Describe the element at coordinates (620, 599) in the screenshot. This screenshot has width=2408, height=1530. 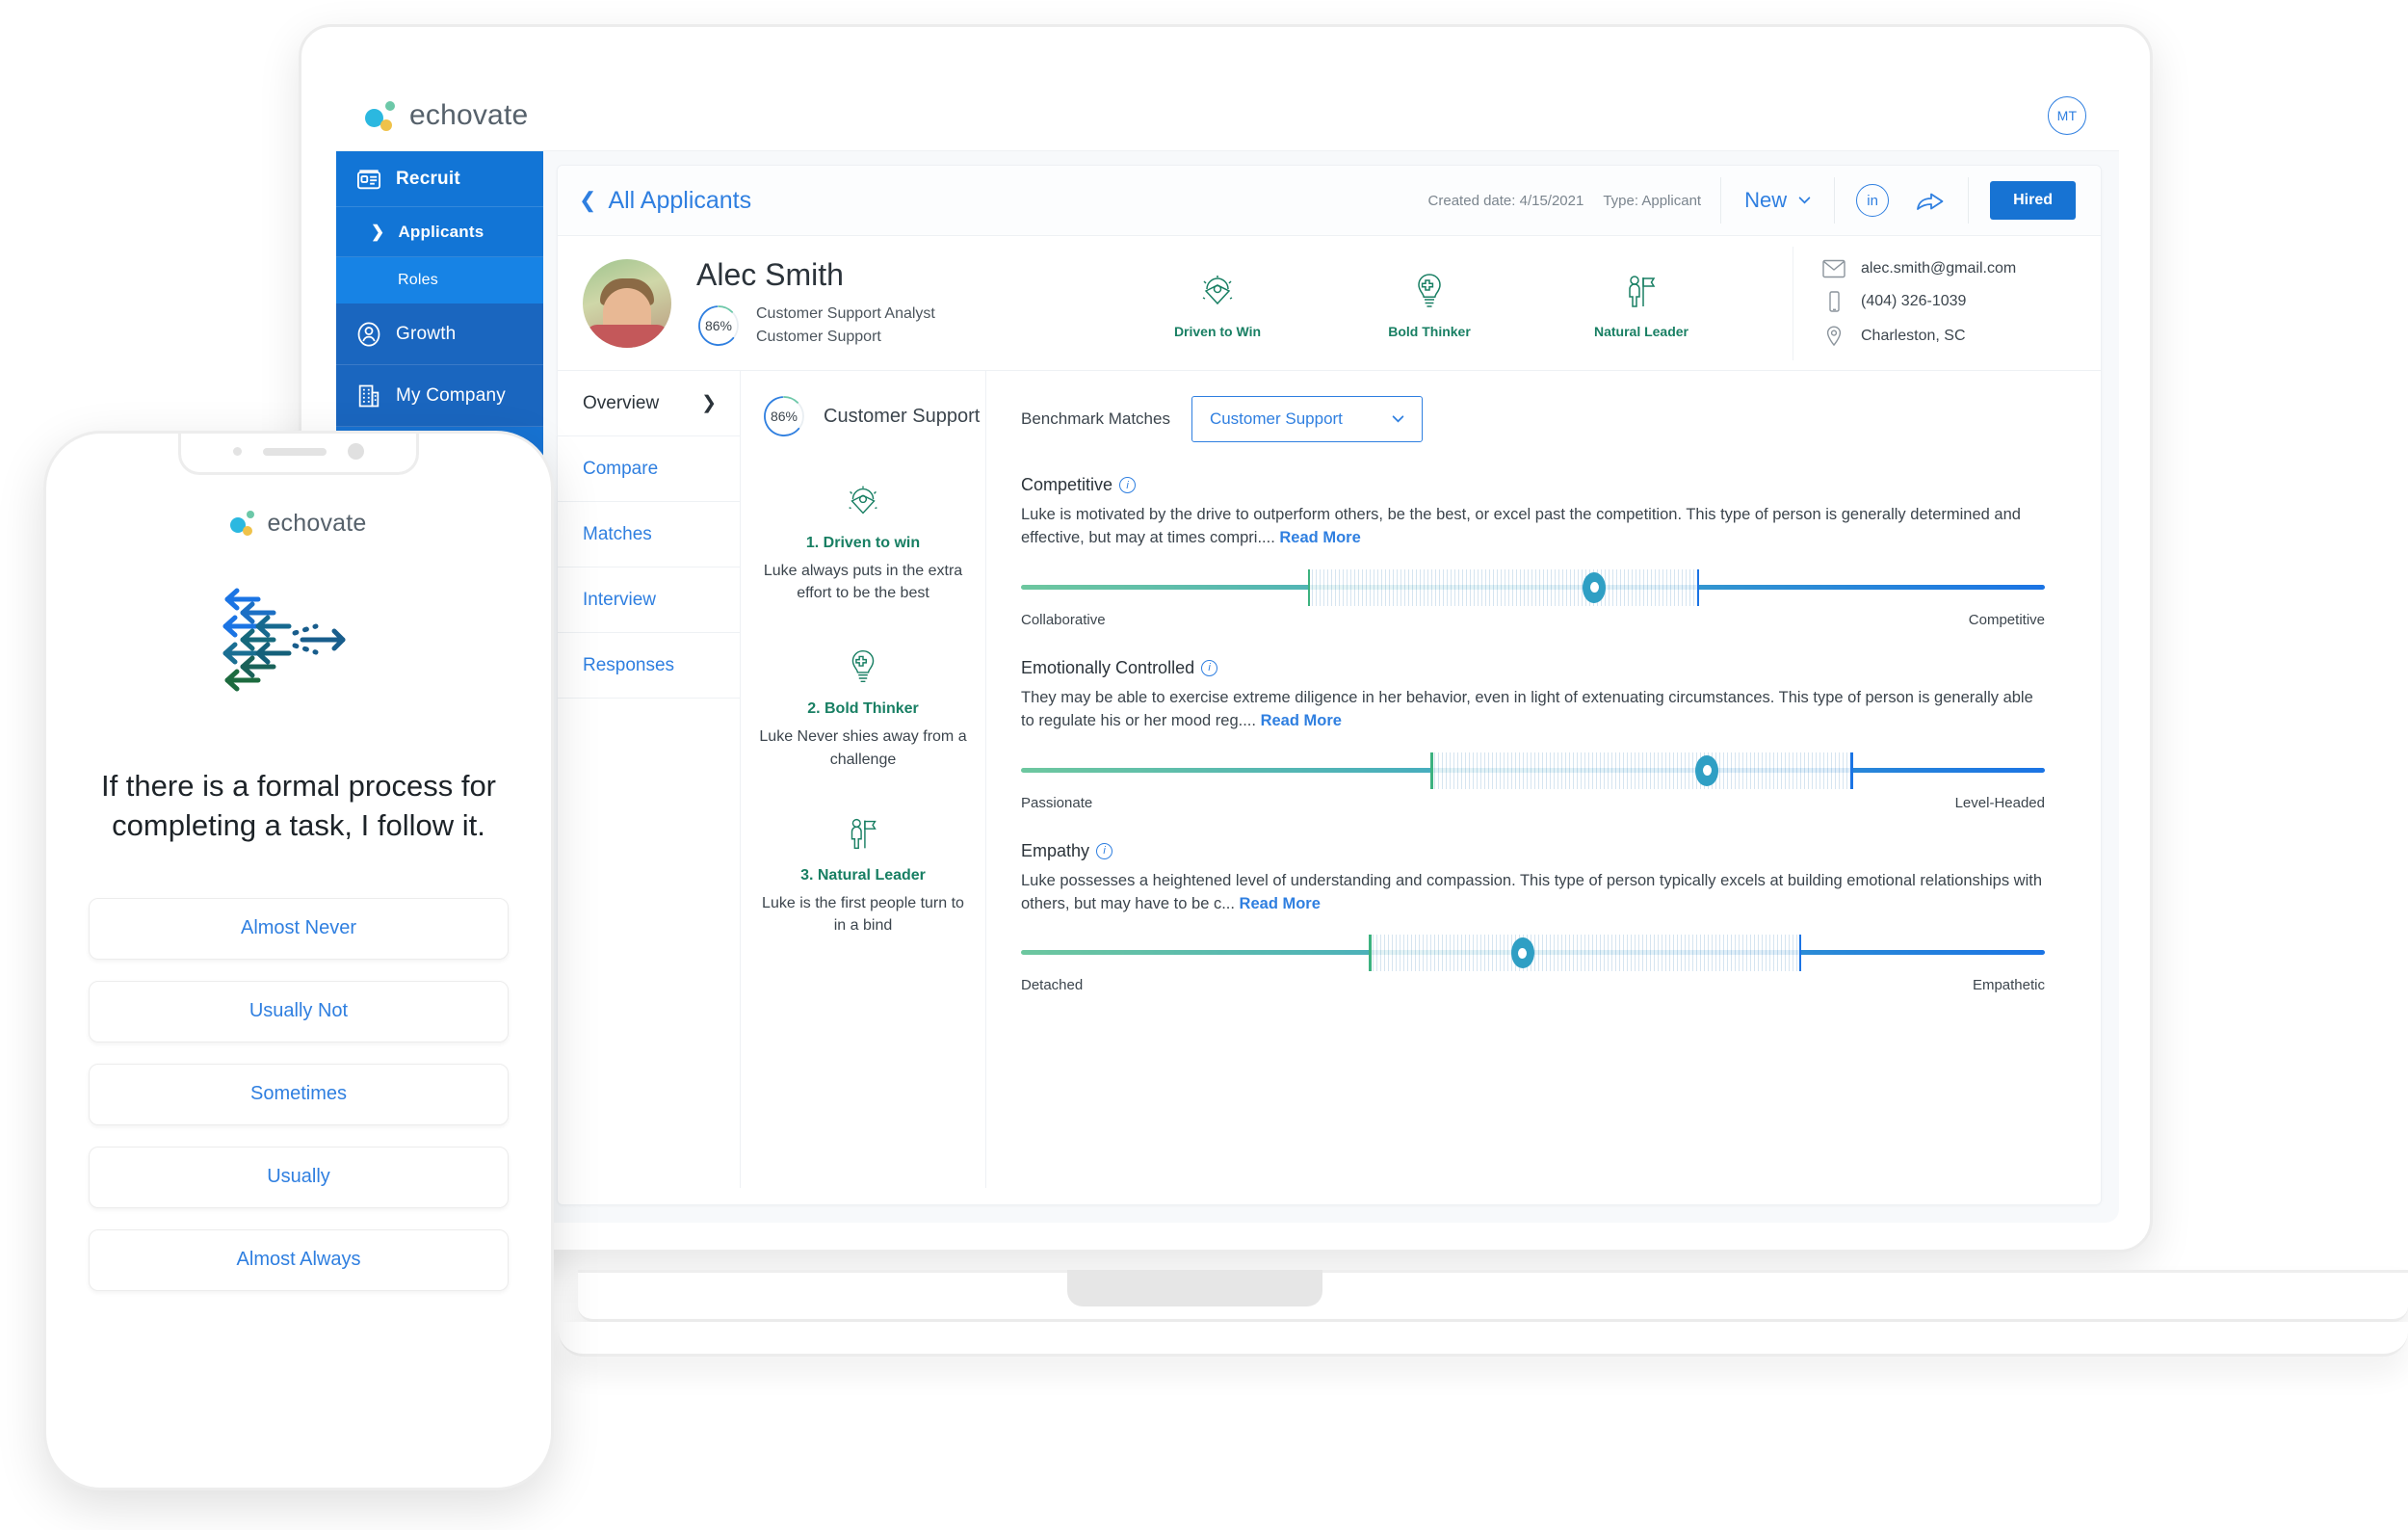
I see `tab-label: Interview` at that location.